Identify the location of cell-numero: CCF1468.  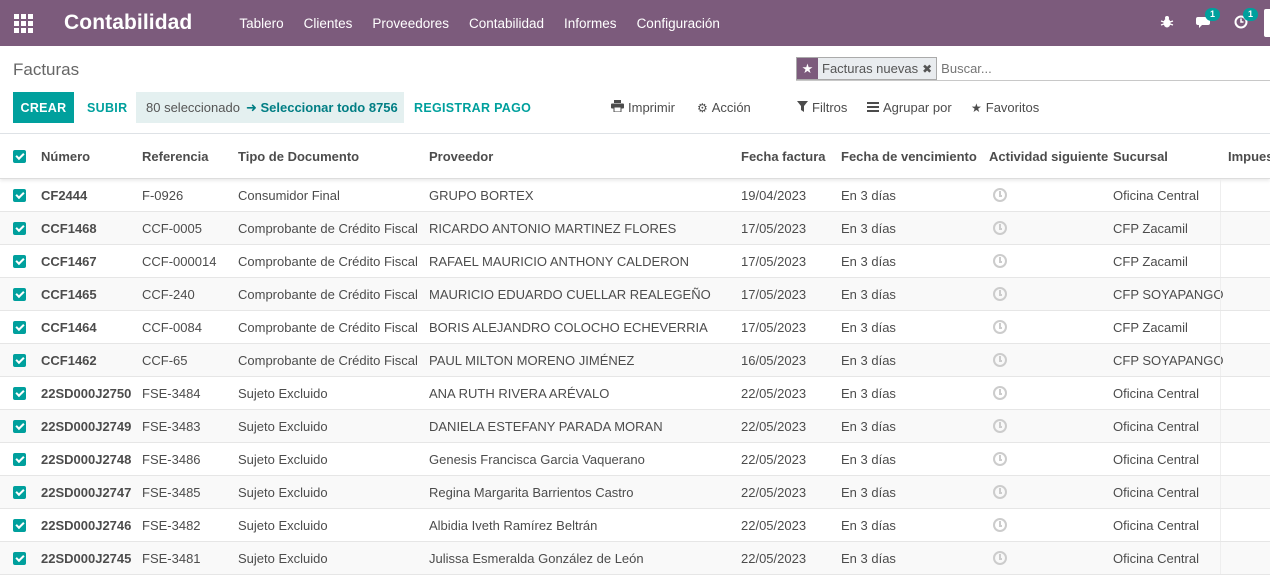
(69, 228).